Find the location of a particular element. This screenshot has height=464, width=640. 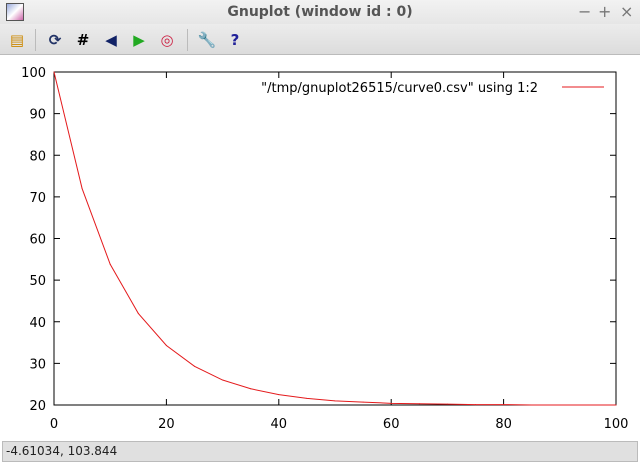

zoom-previous-icon: ◀ is located at coordinates (111, 40).